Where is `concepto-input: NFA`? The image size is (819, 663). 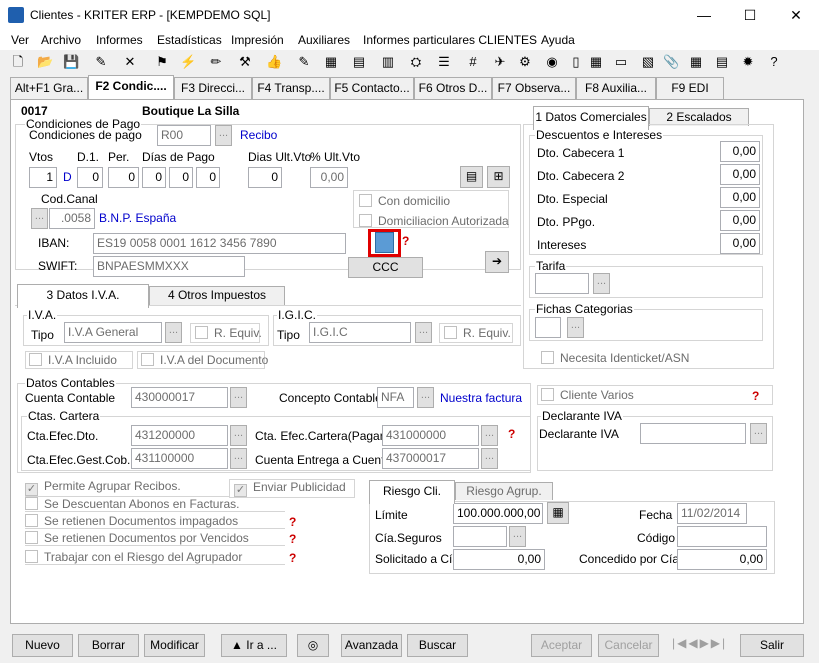
concepto-input: NFA is located at coordinates (395, 397).